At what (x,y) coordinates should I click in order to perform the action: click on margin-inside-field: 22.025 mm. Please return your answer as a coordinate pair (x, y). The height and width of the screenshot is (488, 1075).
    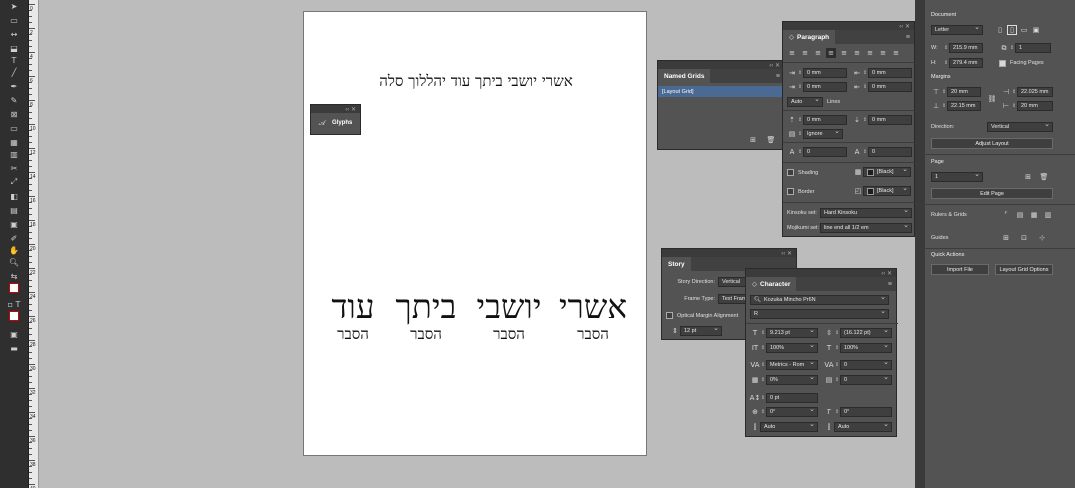
    Looking at the image, I should click on (1035, 92).